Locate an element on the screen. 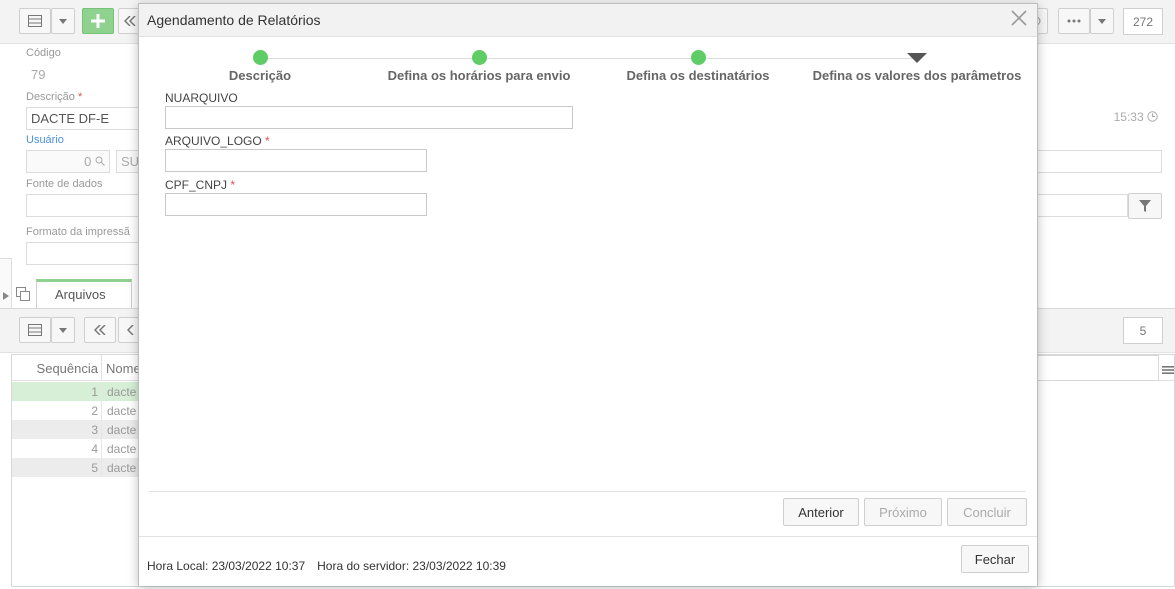 This screenshot has width=1175, height=589. step-label-horarios: Defina os horários para envio is located at coordinates (479, 75).